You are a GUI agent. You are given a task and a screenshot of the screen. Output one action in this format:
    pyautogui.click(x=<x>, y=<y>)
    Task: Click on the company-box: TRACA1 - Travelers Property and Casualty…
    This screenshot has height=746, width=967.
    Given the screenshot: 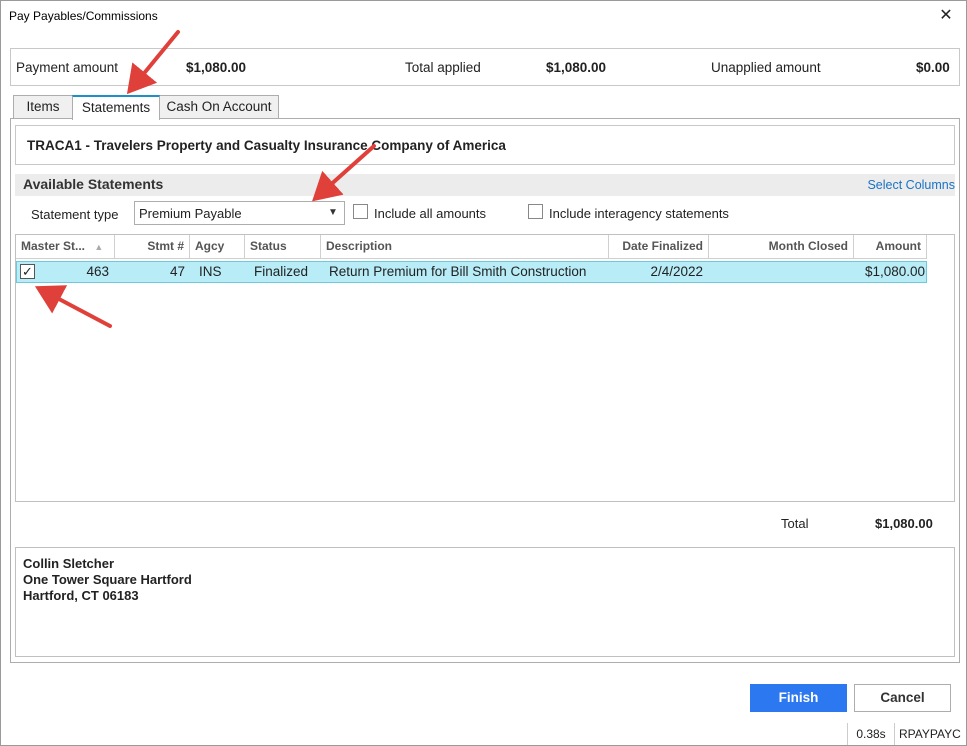 What is the action you would take?
    pyautogui.click(x=485, y=145)
    